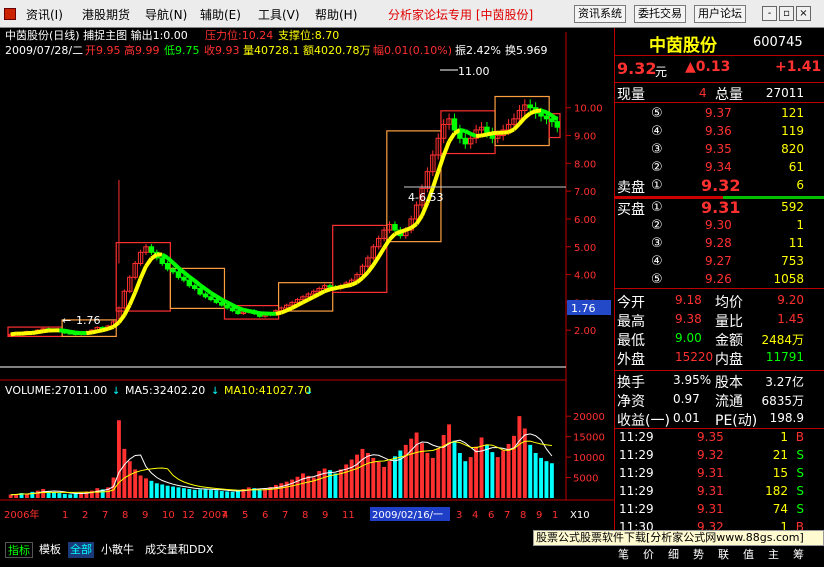 This screenshot has height=567, width=824. What do you see at coordinates (585, 479) in the screenshot?
I see `volume-tick-label: 5000` at bounding box center [585, 479].